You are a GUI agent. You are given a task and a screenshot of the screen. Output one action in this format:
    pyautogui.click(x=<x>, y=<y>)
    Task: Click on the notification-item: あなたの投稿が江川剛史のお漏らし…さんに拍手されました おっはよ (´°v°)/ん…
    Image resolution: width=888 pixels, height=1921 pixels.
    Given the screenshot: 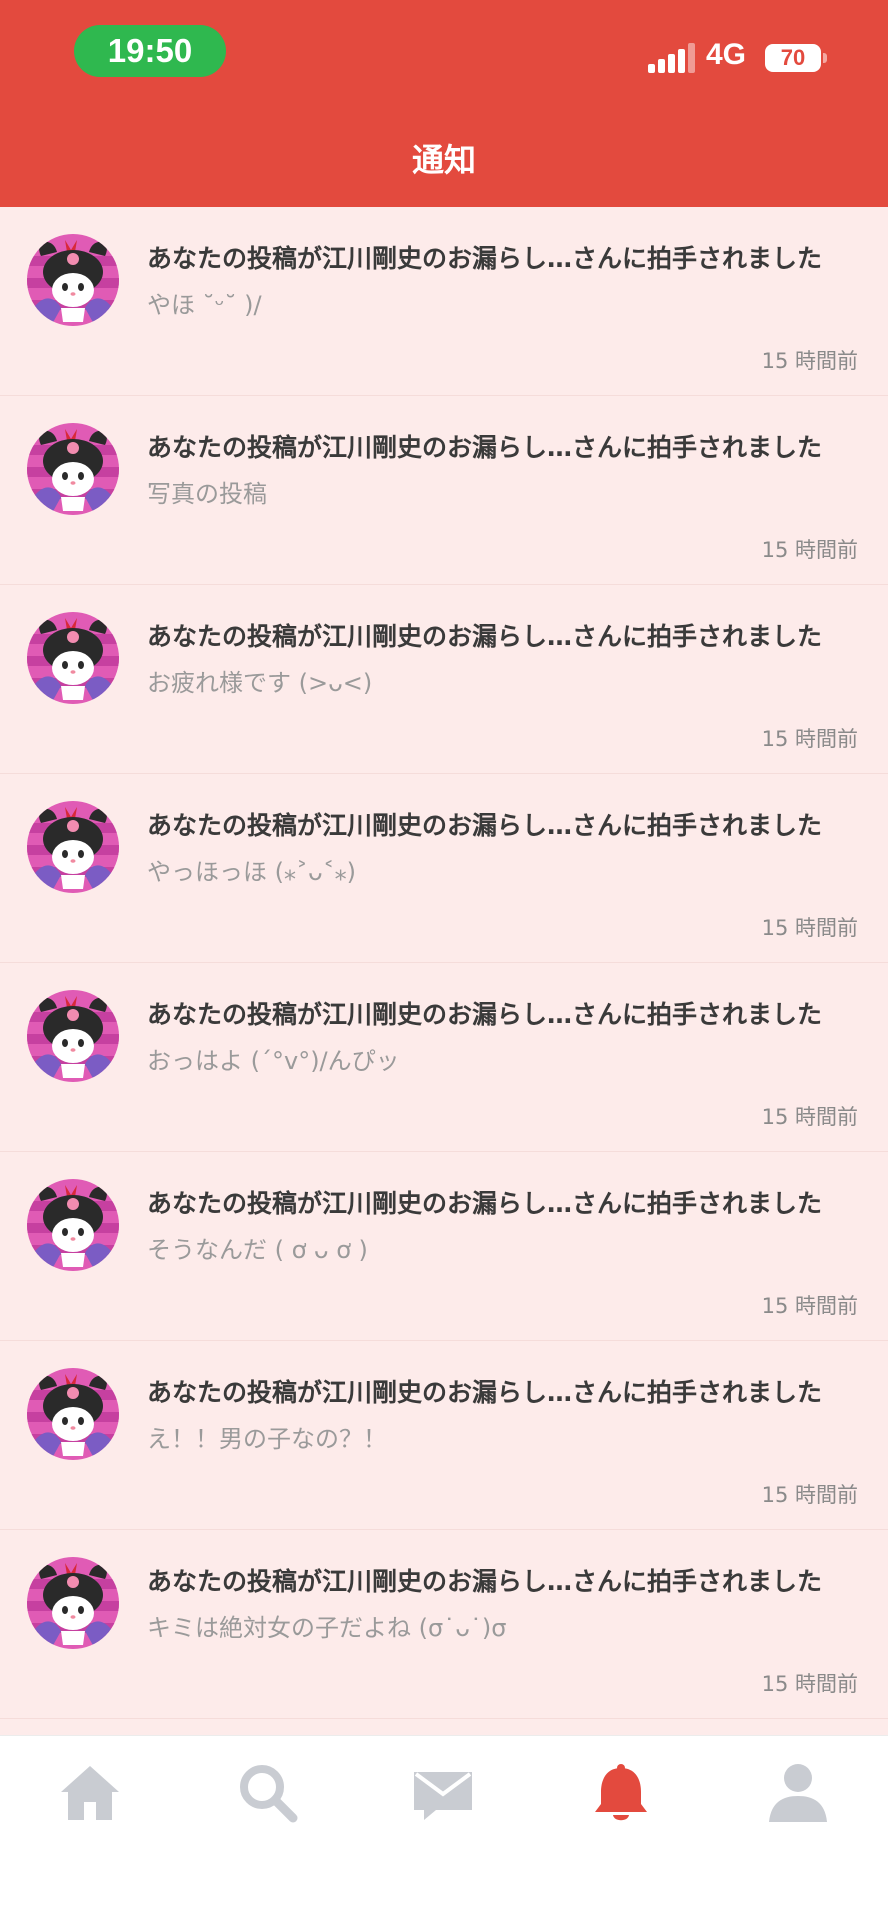 What is the action you would take?
    pyautogui.click(x=444, y=1057)
    